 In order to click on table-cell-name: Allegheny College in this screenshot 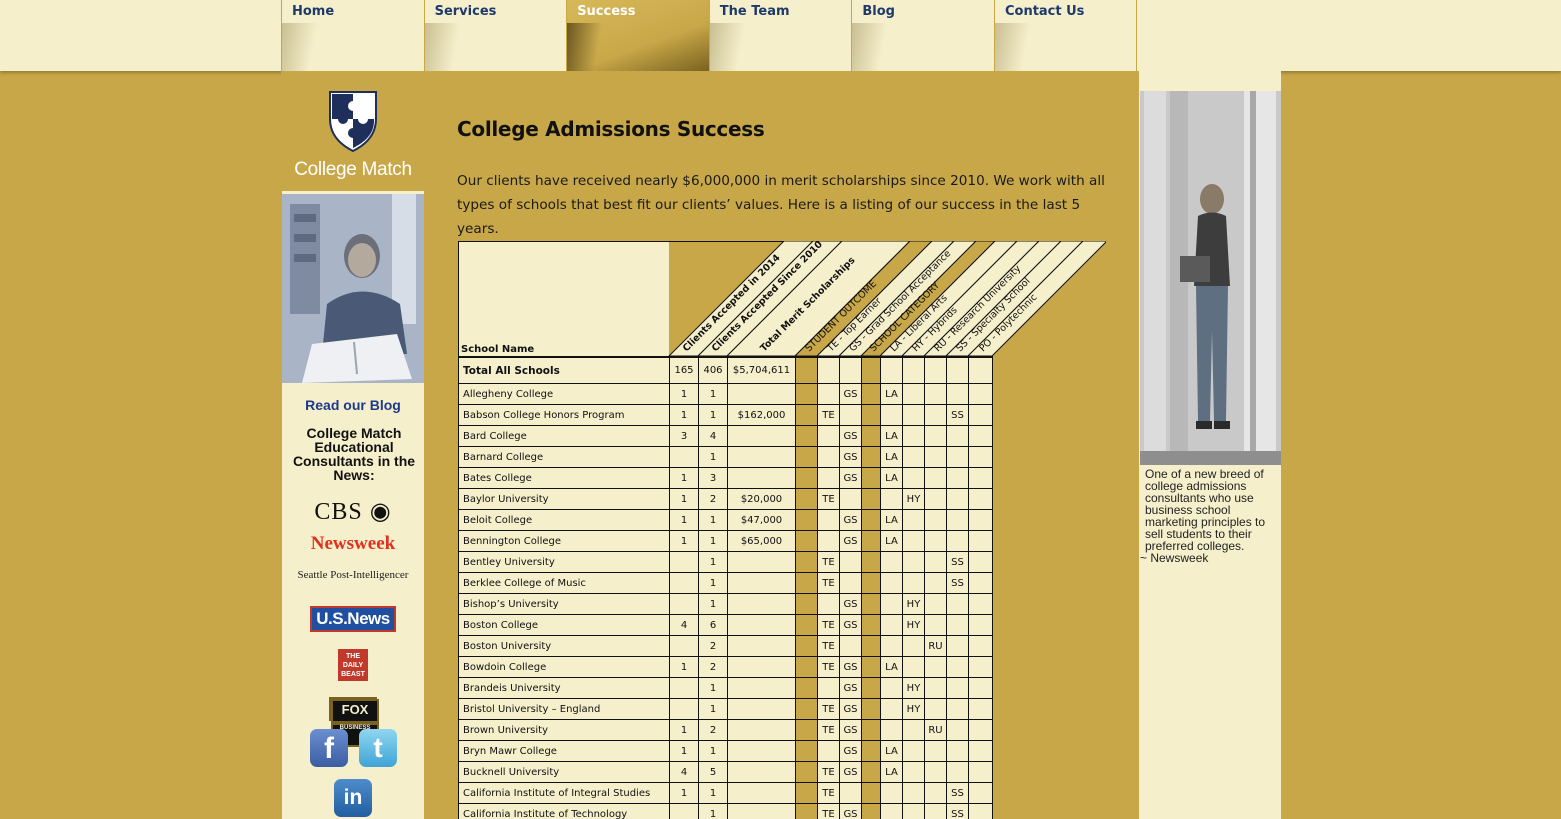, I will do `click(563, 394)`.